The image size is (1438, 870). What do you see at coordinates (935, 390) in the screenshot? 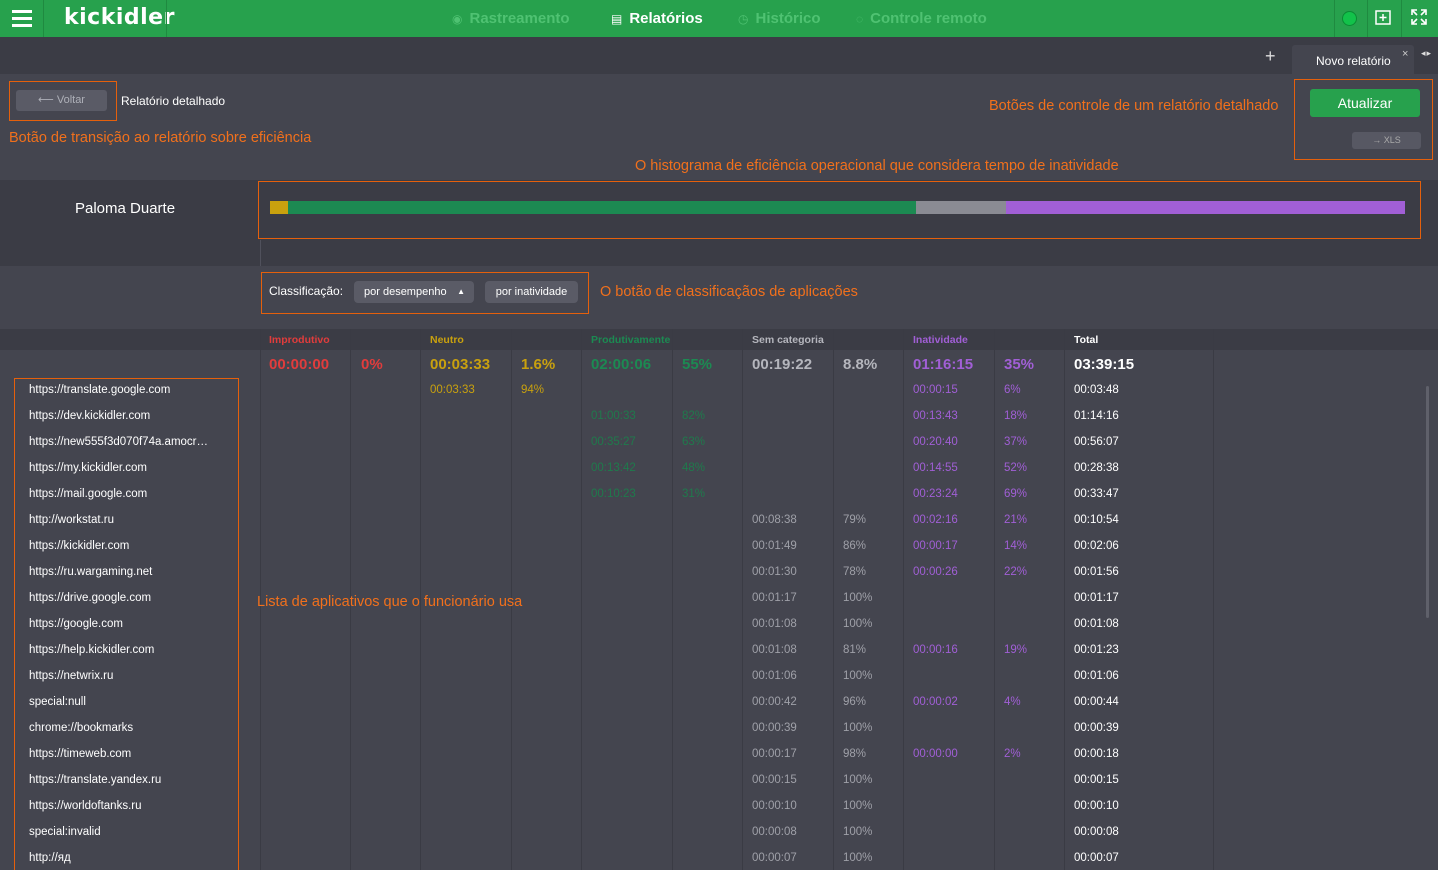
I see `table-cell-idle: 00:00:15` at bounding box center [935, 390].